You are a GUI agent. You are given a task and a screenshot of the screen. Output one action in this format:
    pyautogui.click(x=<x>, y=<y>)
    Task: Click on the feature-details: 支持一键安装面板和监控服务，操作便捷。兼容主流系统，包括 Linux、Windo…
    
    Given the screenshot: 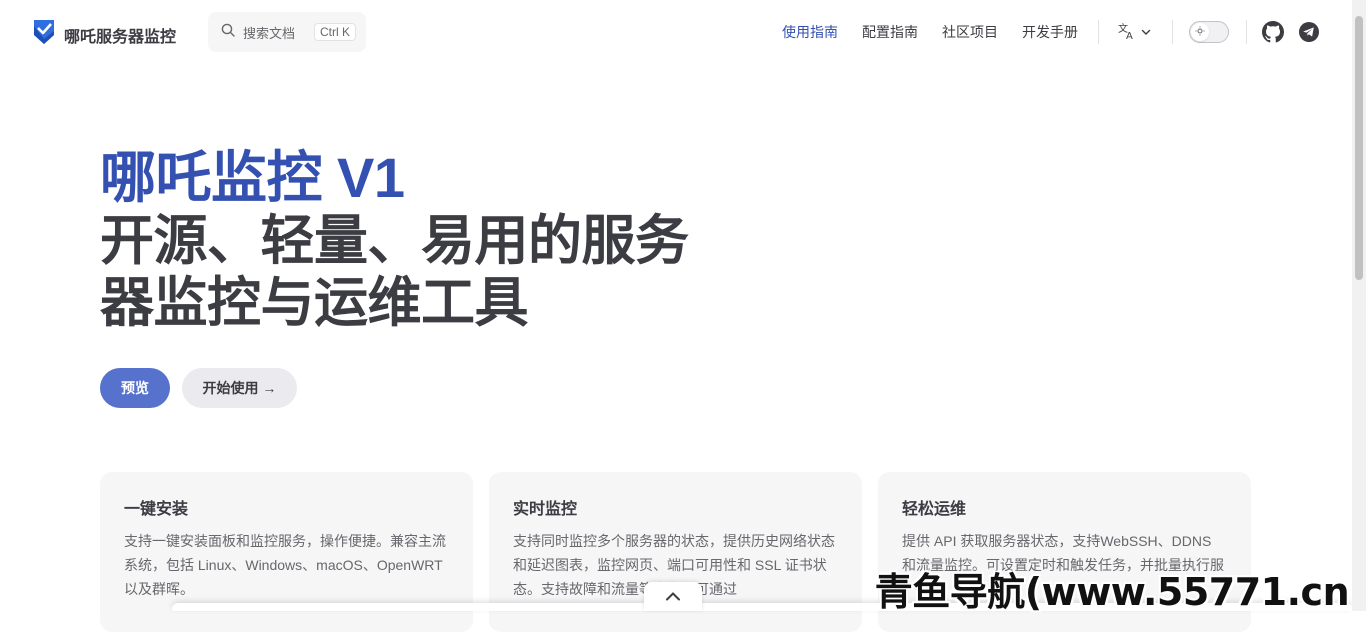 What is the action you would take?
    pyautogui.click(x=285, y=565)
    